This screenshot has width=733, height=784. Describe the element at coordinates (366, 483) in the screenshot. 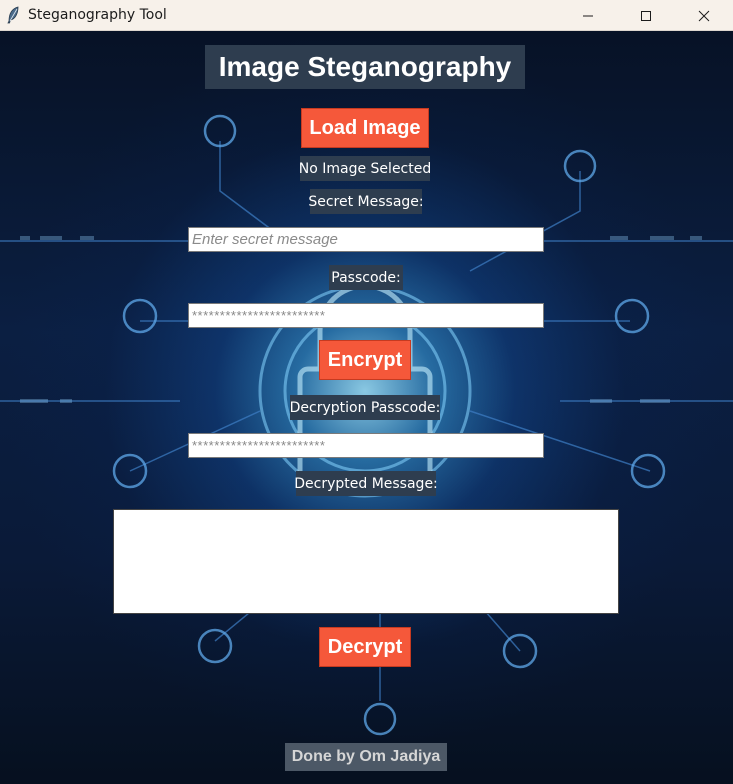

I see `decrypted-message-label: Decrypted Message:` at that location.